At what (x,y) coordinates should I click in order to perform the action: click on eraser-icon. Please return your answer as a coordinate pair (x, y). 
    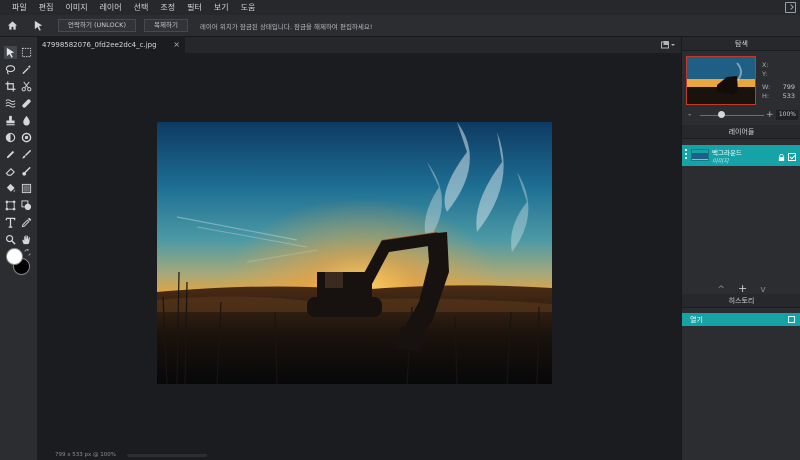
    Looking at the image, I should click on (10, 171).